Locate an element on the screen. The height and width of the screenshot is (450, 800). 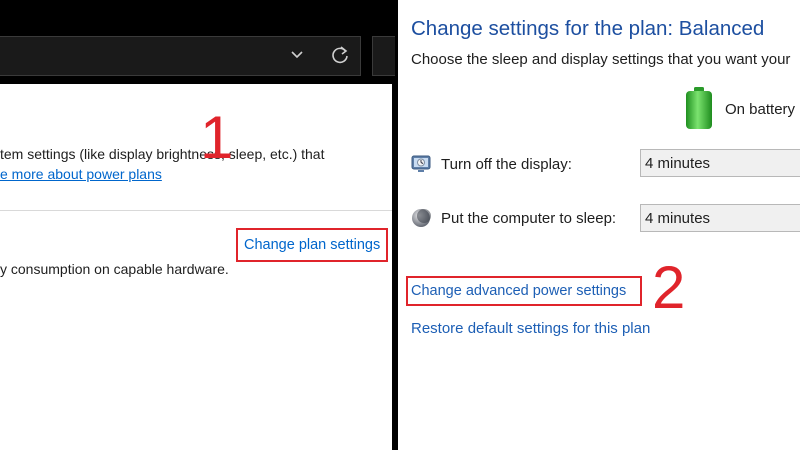
learn-more-link: e more about power plans is located at coordinates (81, 174).